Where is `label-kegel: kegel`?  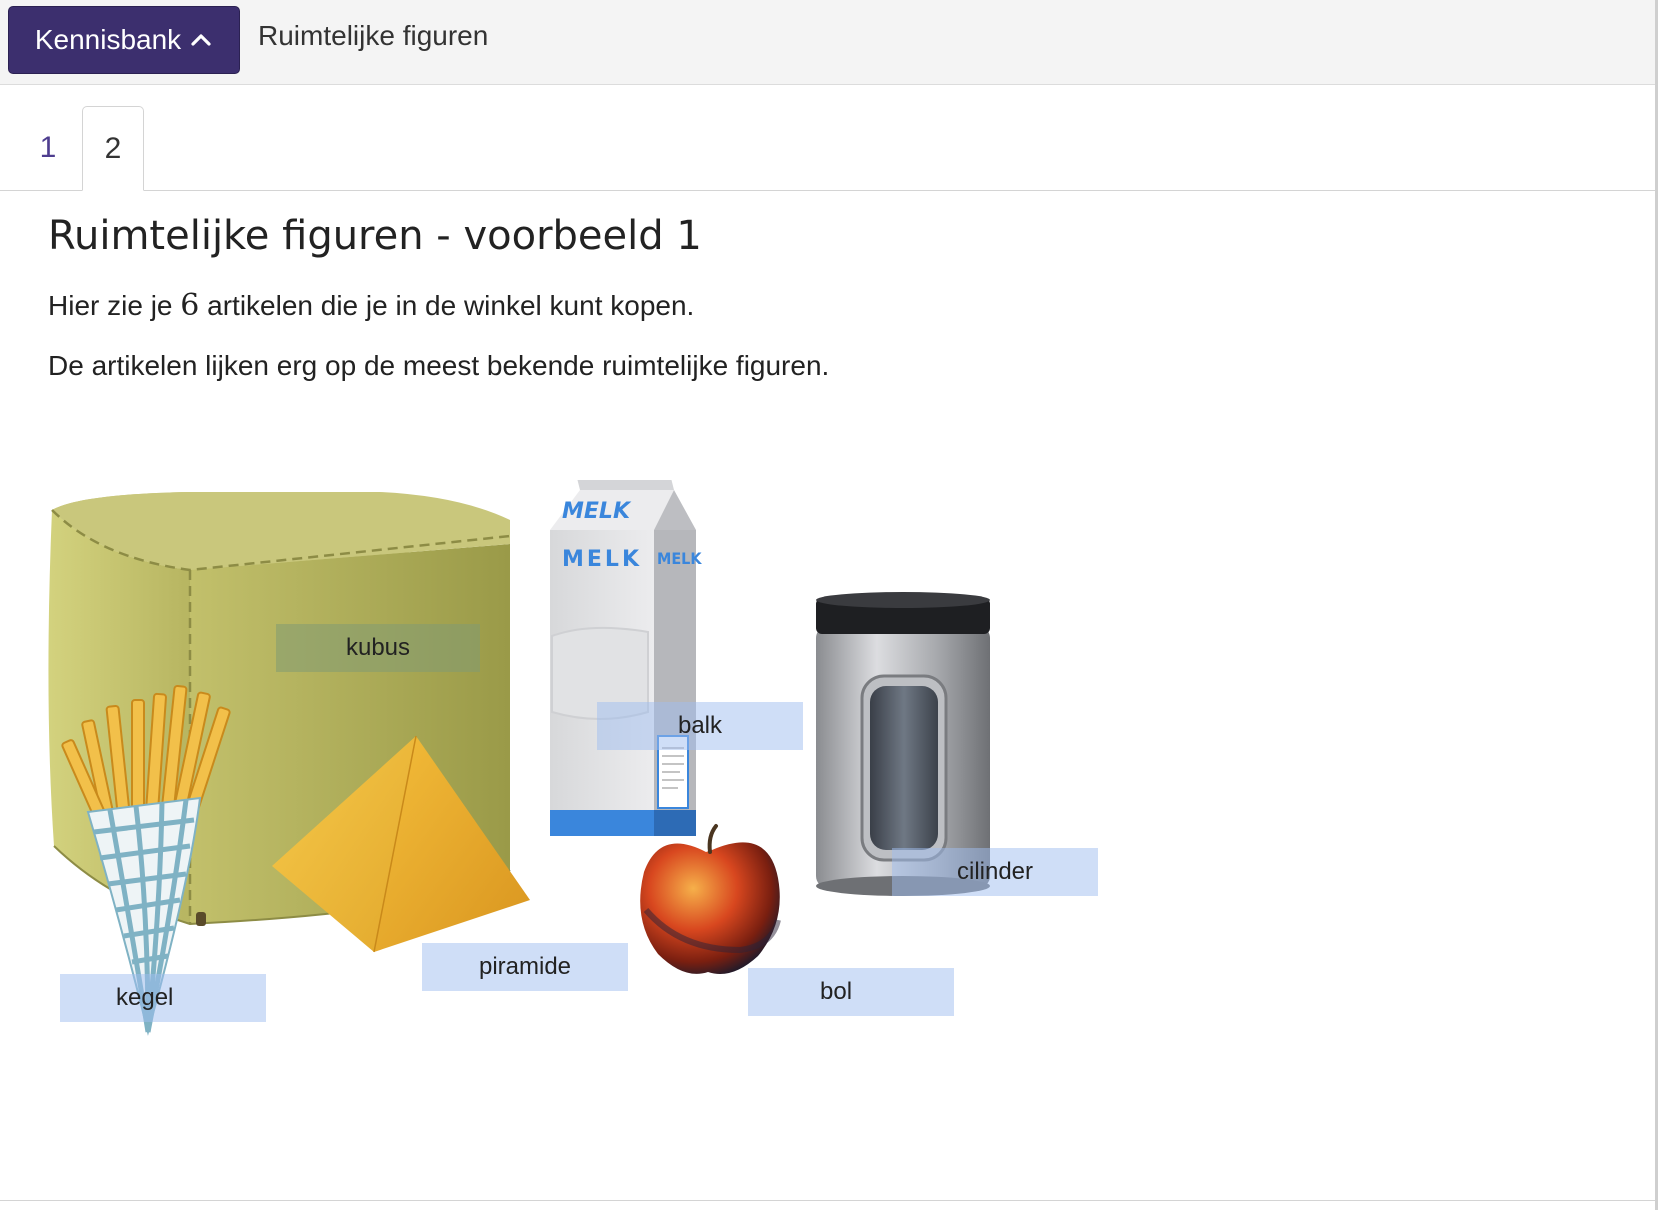 label-kegel: kegel is located at coordinates (163, 998).